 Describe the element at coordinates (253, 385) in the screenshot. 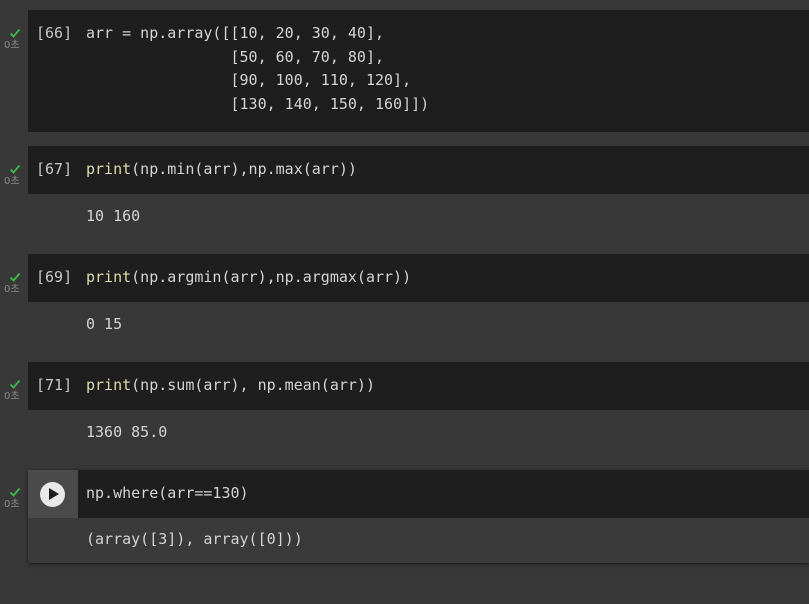

I see `code-args: (np.sum(arr), np.mean(arr))` at that location.